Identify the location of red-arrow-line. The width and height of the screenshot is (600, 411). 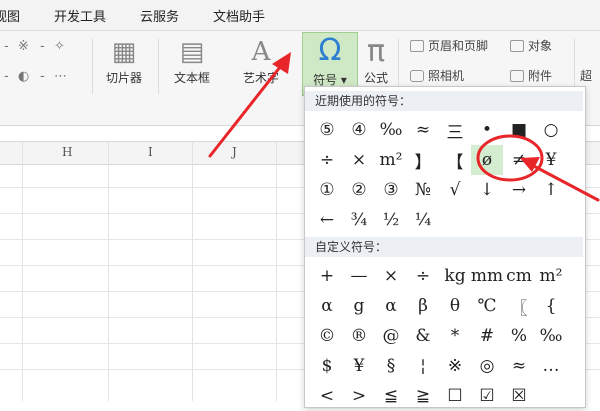
(247, 109).